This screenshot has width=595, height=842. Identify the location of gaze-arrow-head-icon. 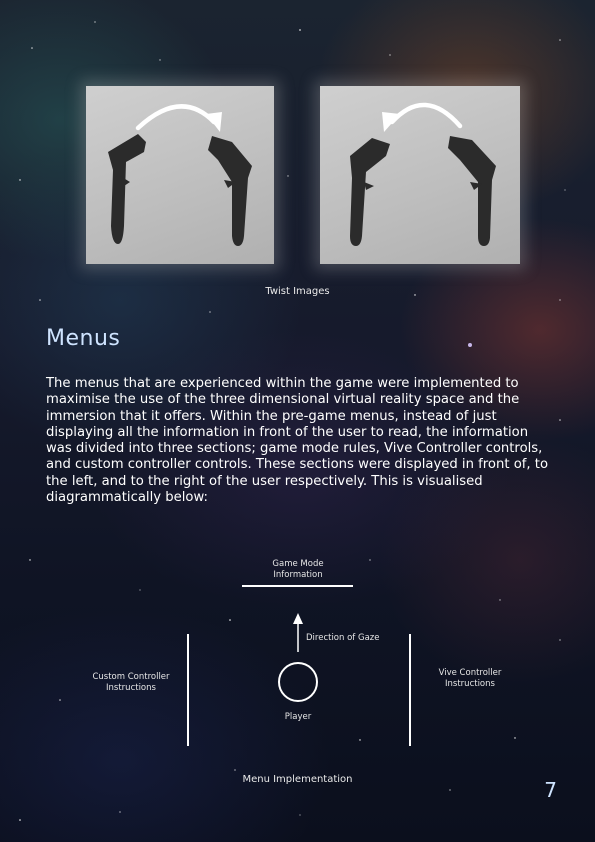
(298, 618).